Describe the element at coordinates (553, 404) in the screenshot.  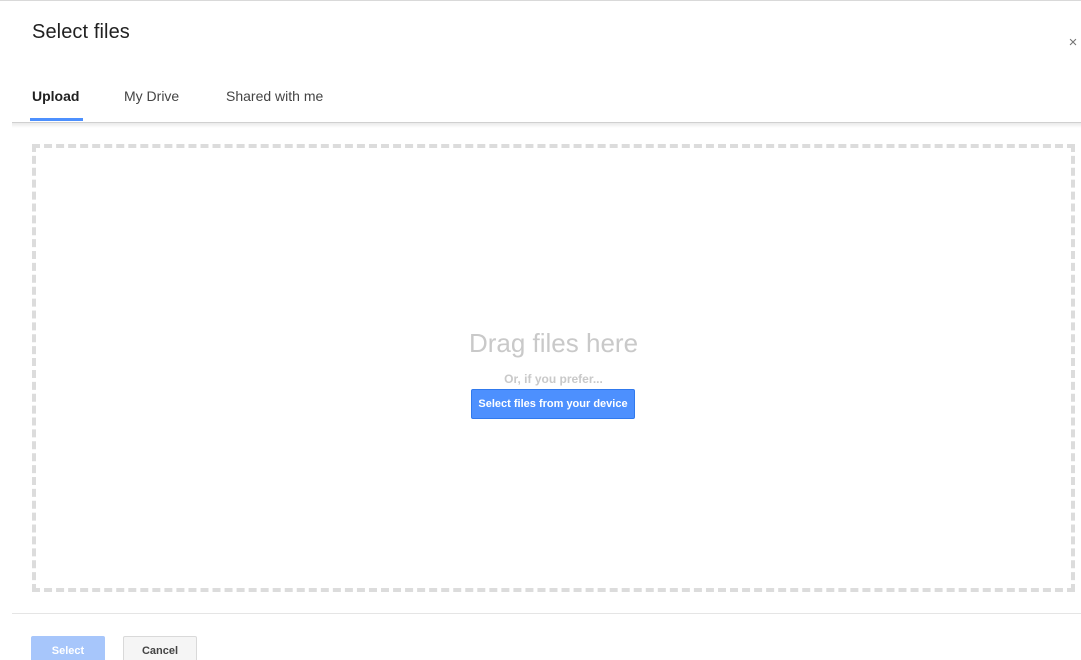
I see `select-from-device-button: Select files from your device` at that location.